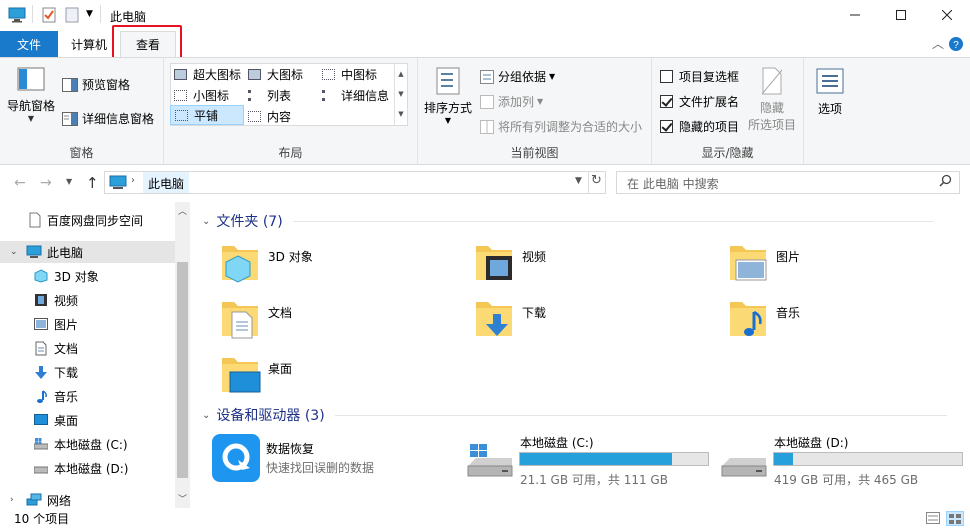 This screenshot has width=970, height=529. What do you see at coordinates (87, 348) in the screenshot?
I see `nav-item-documents: 文档` at bounding box center [87, 348].